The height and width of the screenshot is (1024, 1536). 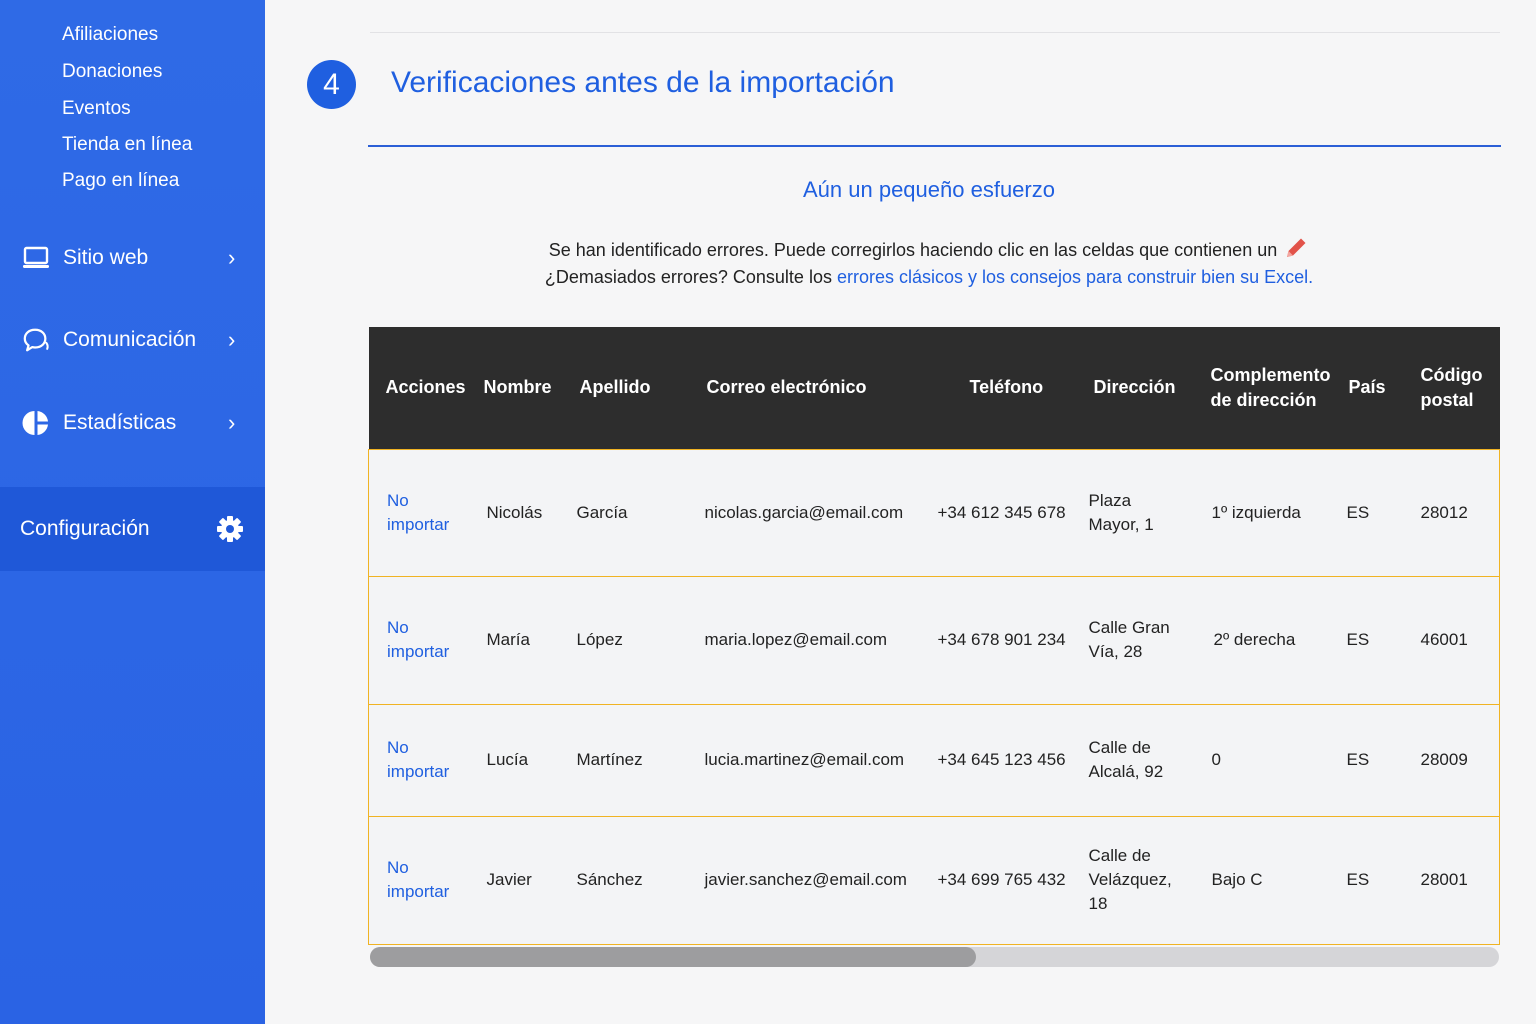 What do you see at coordinates (624, 880) in the screenshot?
I see `cell-apellido: Sánchez` at bounding box center [624, 880].